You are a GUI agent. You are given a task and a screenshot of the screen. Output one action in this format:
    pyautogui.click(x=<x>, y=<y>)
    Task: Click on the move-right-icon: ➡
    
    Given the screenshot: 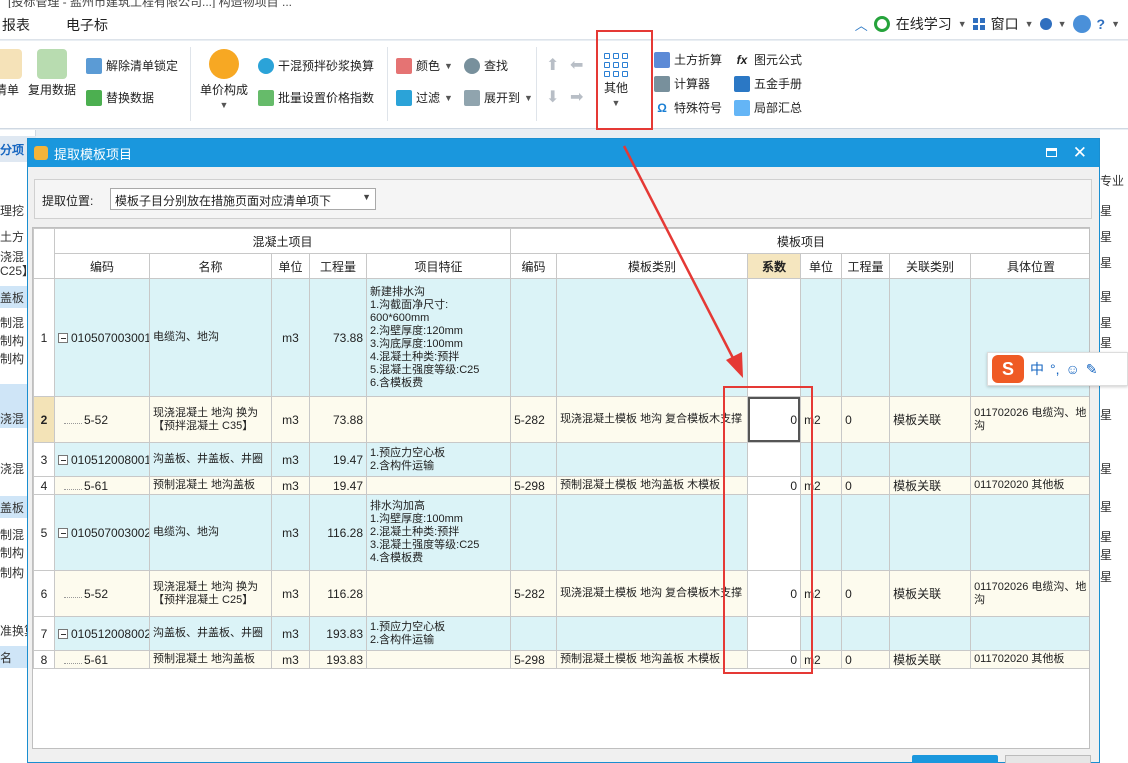 What is the action you would take?
    pyautogui.click(x=576, y=97)
    